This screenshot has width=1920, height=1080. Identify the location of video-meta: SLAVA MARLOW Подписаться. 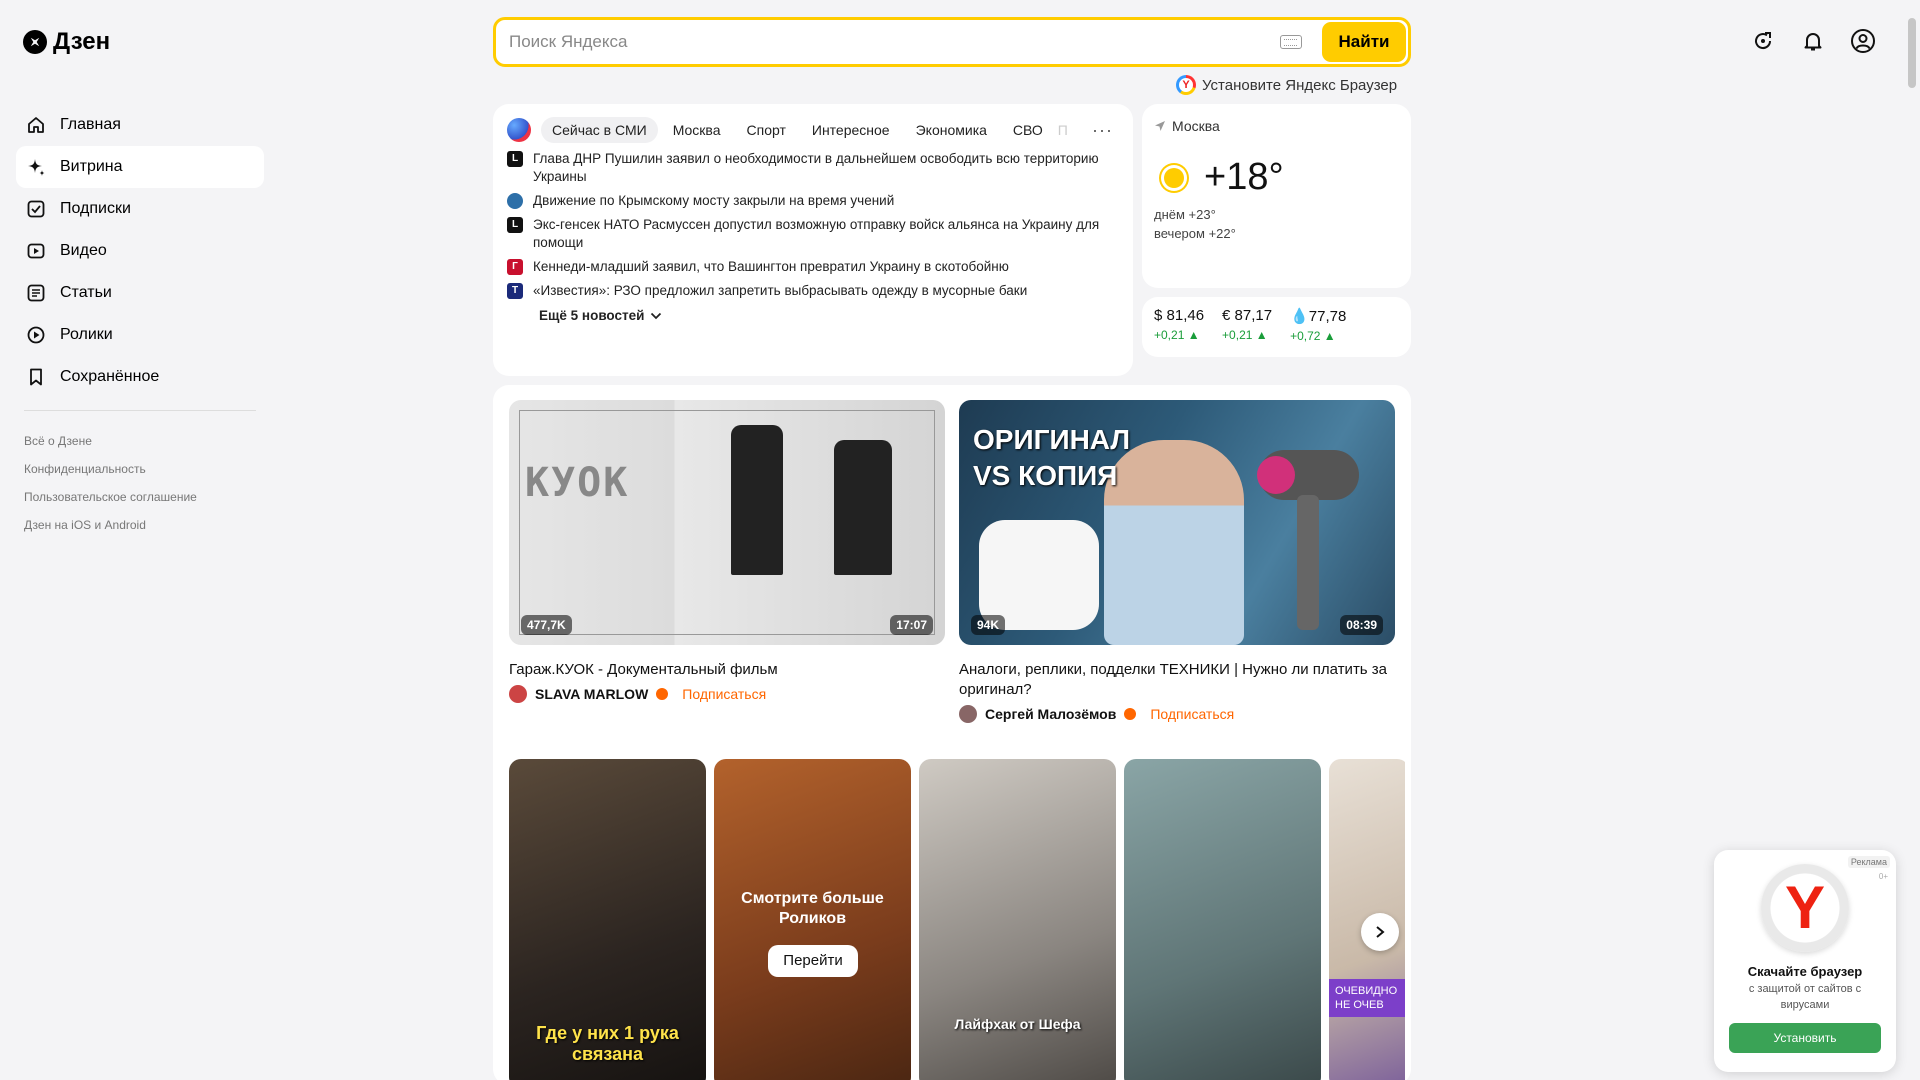
(727, 694).